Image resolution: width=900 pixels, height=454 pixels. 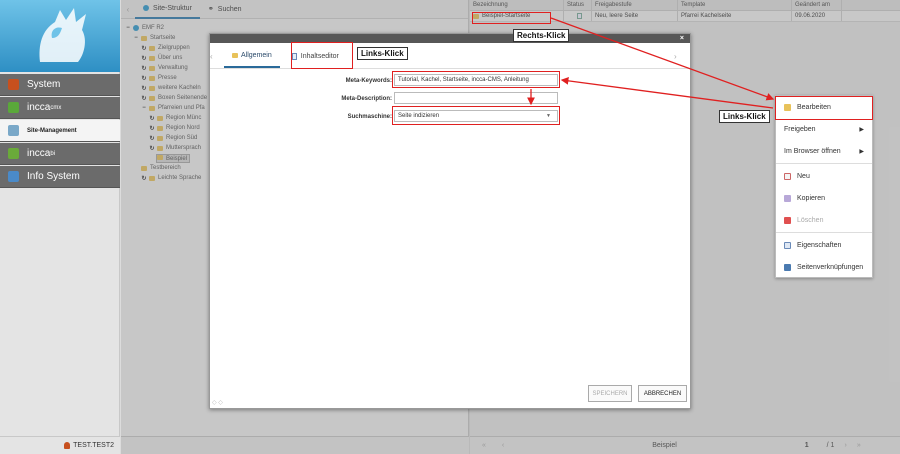 I want to click on arrow-menu-to-keywords, so click(x=667, y=92).